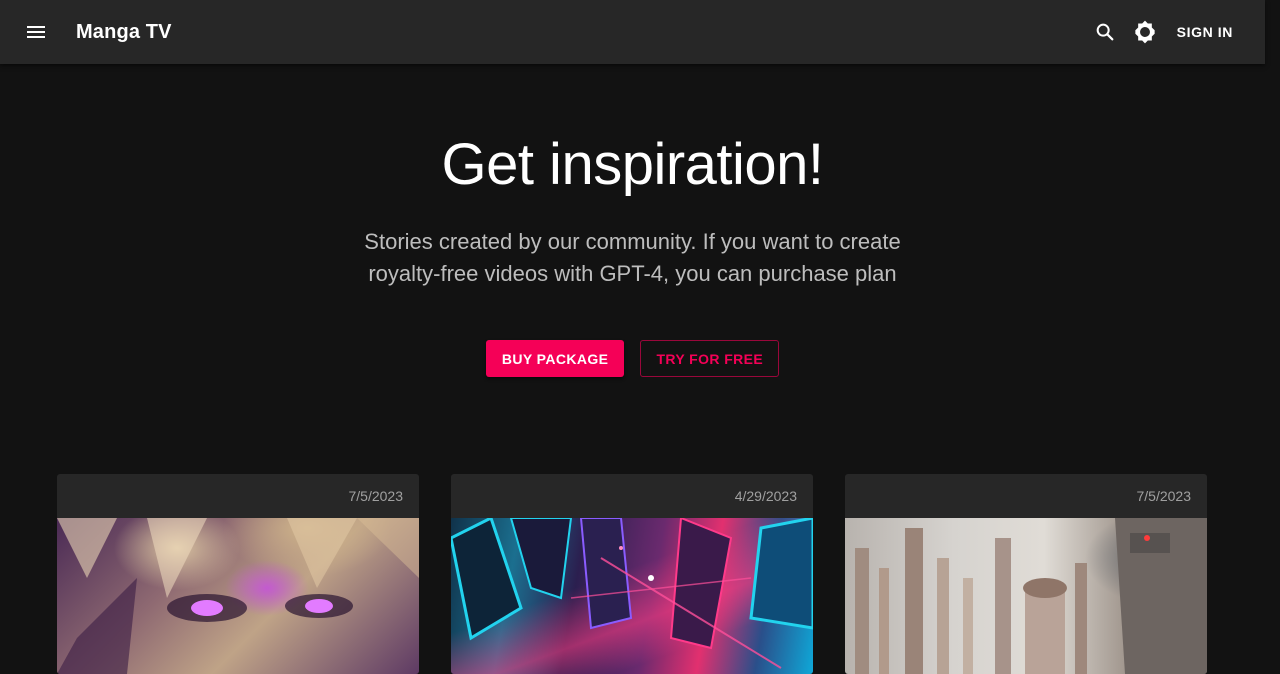 This screenshot has width=1280, height=674. I want to click on theme-toggle-button, so click(1145, 32).